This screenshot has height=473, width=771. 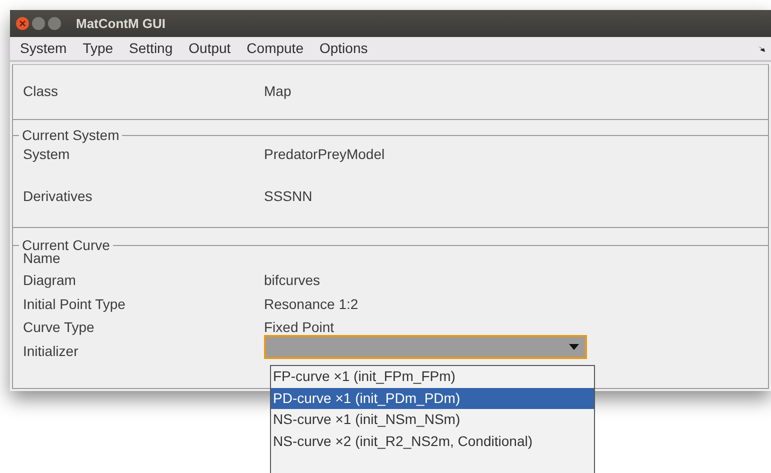 I want to click on menu-item: Compute, so click(x=275, y=48).